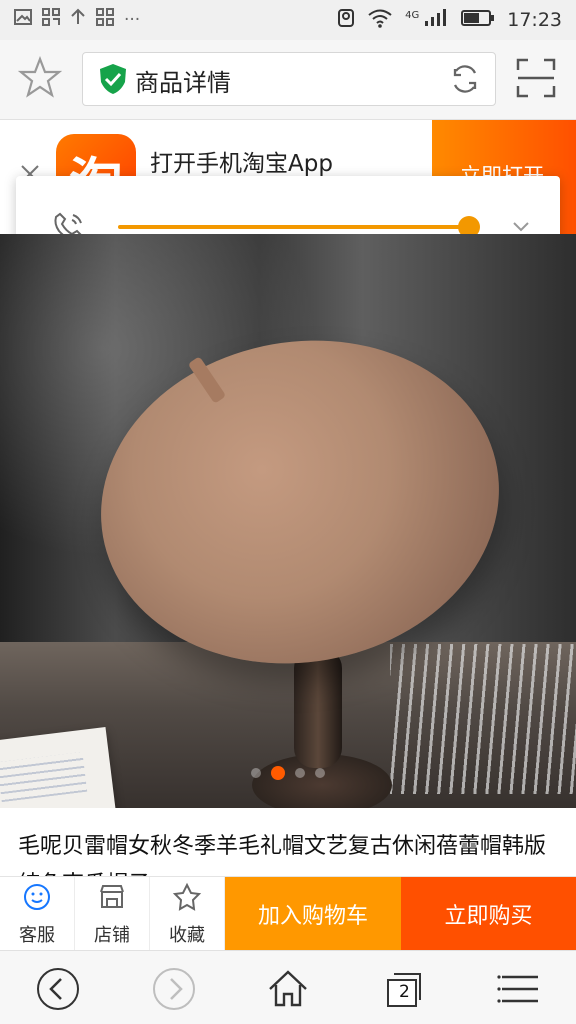  Describe the element at coordinates (187, 935) in the screenshot. I see `favorite-label: 收藏` at that location.